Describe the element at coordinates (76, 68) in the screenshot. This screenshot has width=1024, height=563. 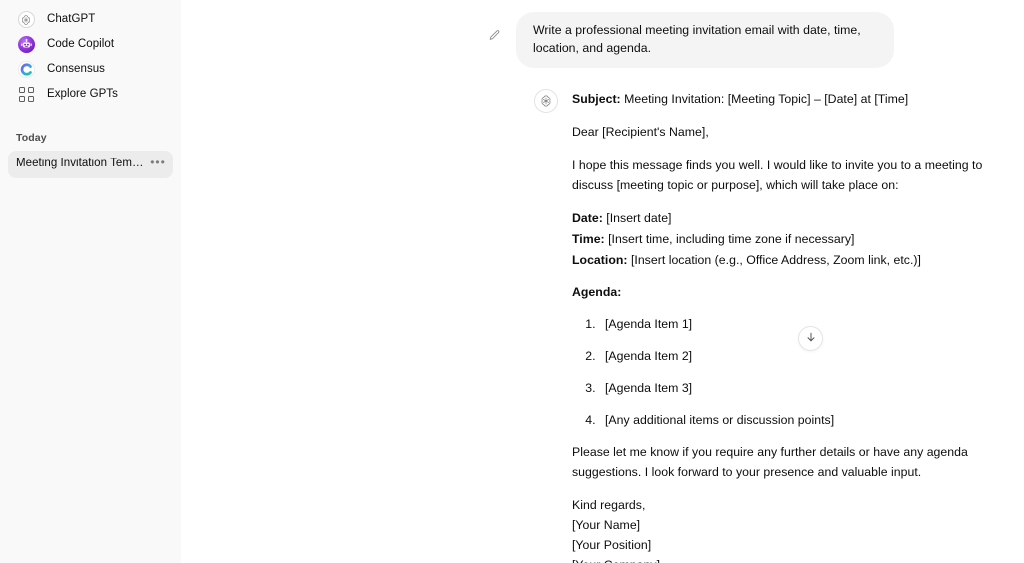
I see `sidebar-item-label: Consensus` at that location.